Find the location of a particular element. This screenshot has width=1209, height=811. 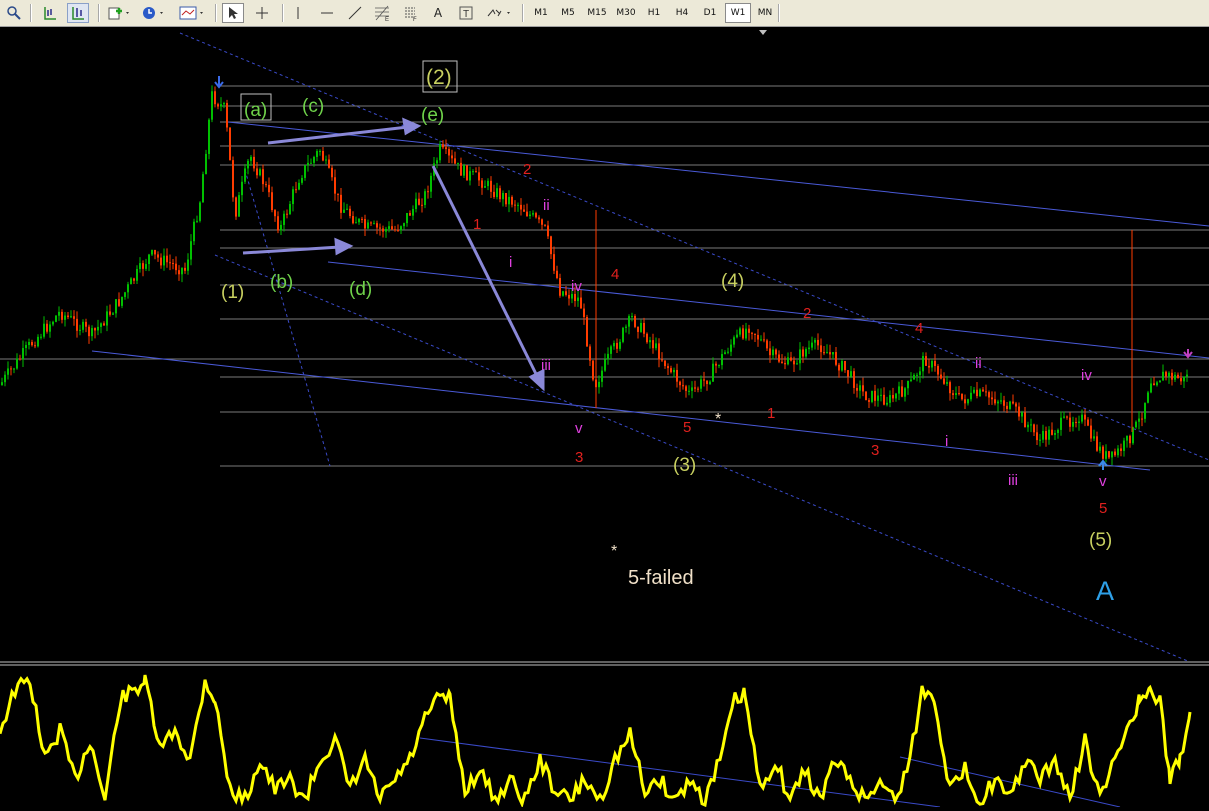

minor-iii-a: iii is located at coordinates (546, 365).